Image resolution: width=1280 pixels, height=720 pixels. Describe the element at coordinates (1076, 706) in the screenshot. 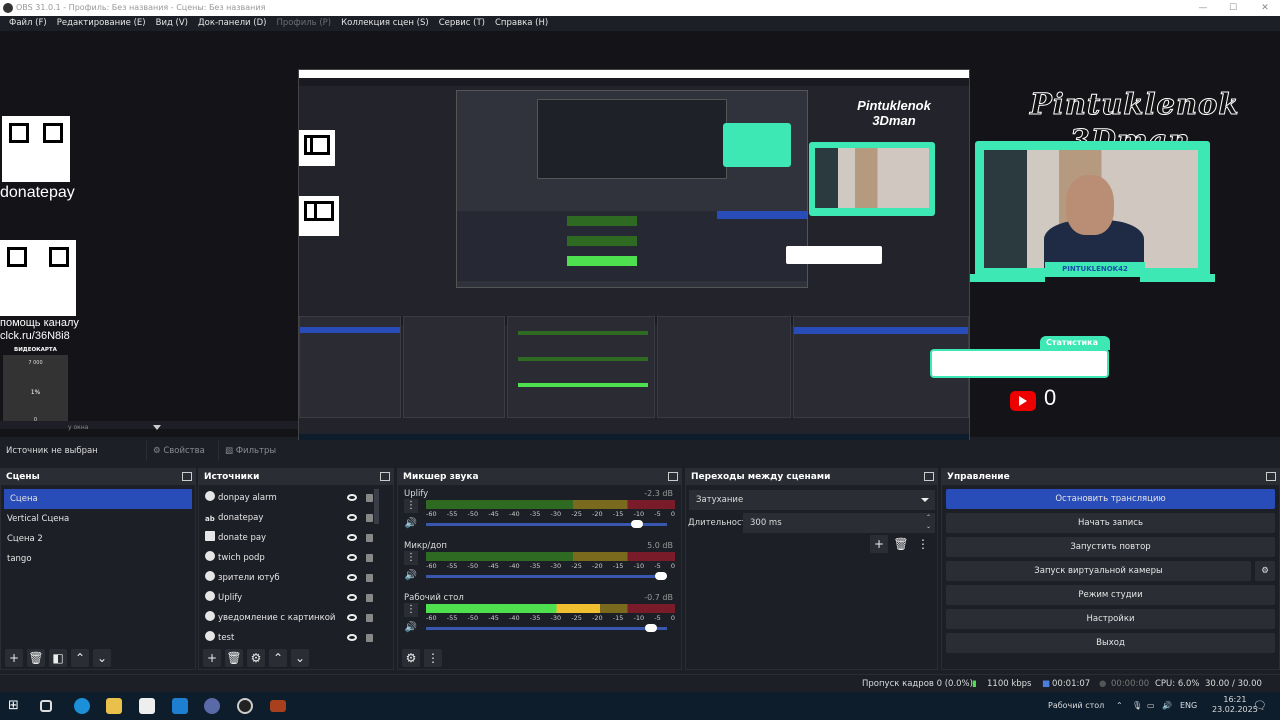

I see `desktop-label: Рабочий стол` at that location.